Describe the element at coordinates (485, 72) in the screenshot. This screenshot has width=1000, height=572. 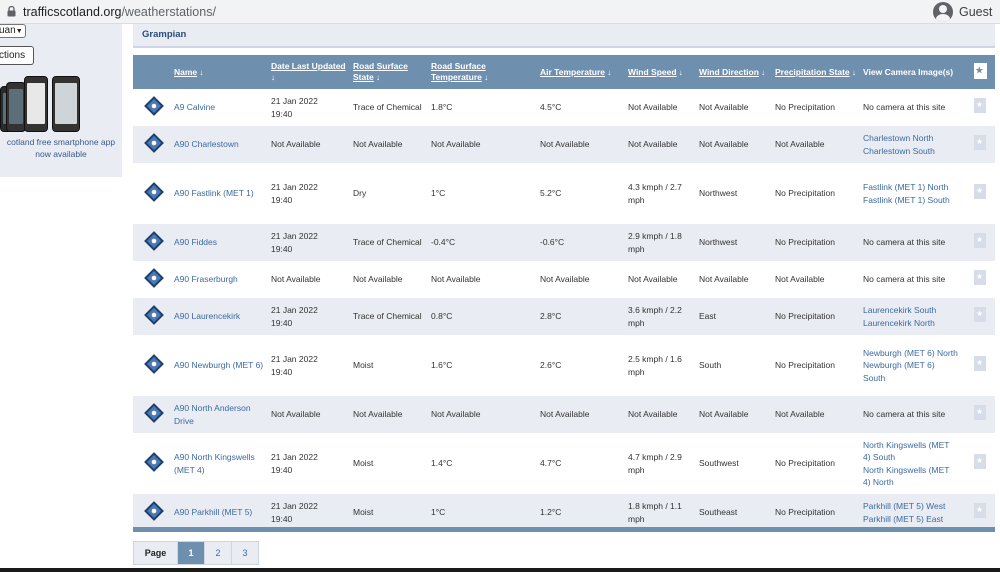
I see `header-road-surface-temp: Road Surface Temperature ↓` at that location.